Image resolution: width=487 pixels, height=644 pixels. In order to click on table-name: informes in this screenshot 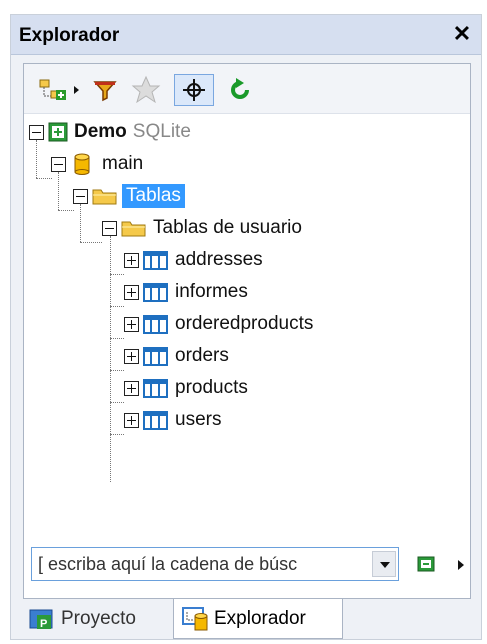, I will do `click(211, 291)`.